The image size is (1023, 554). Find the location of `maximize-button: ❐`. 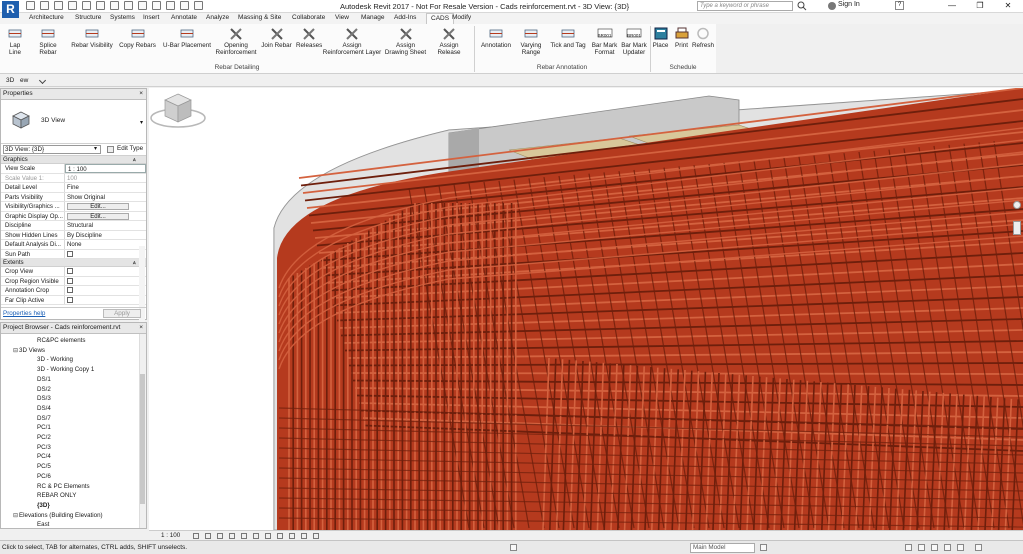

maximize-button: ❐ is located at coordinates (980, 6).